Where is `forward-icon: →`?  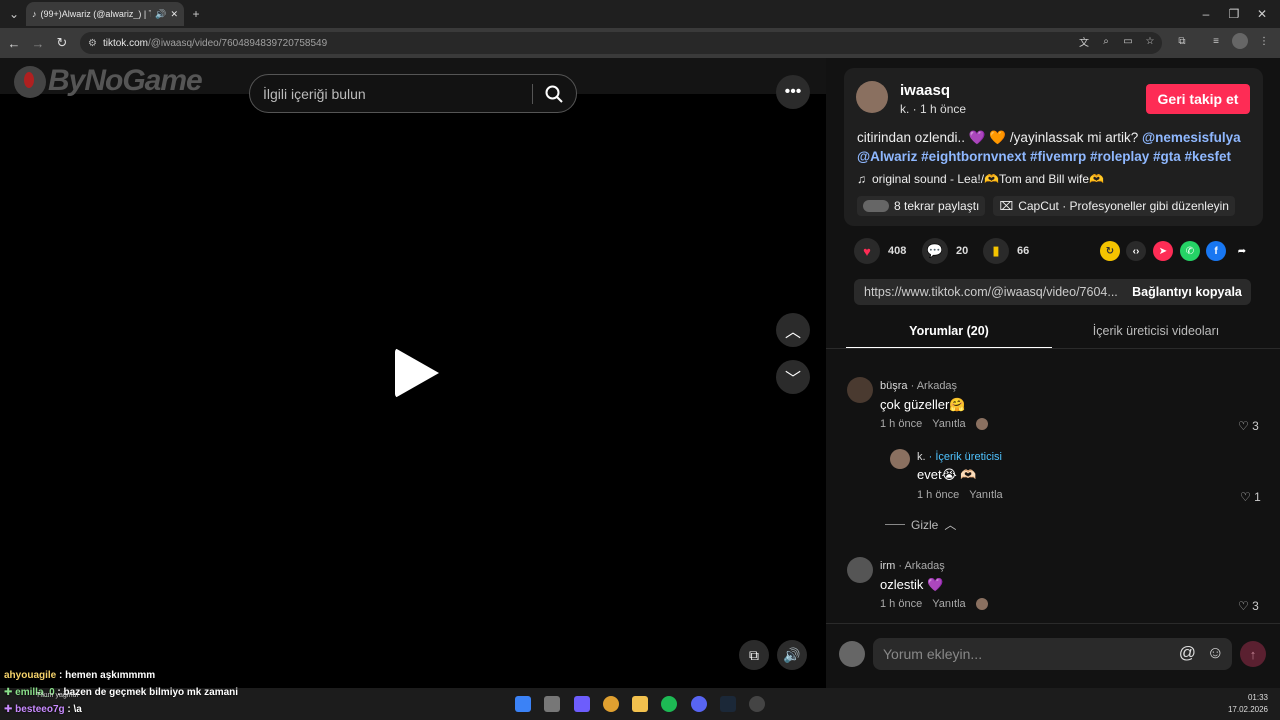
forward-icon: → is located at coordinates (38, 43).